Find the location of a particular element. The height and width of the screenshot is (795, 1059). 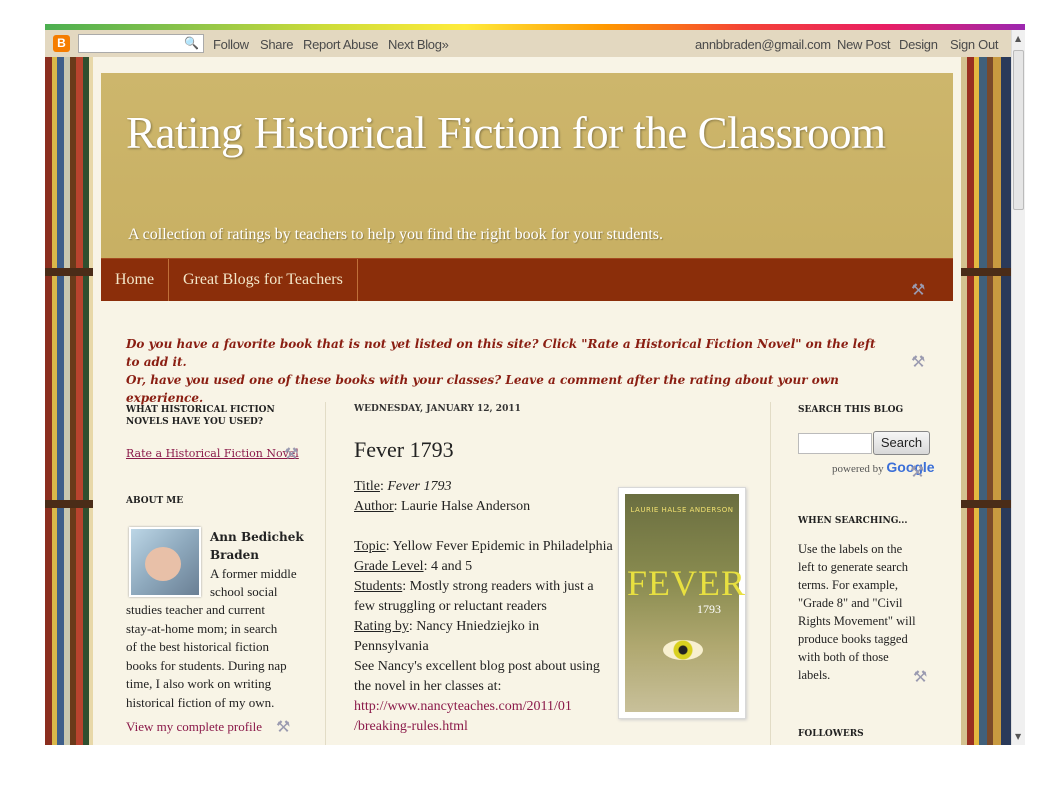

avatar-face is located at coordinates (163, 564).